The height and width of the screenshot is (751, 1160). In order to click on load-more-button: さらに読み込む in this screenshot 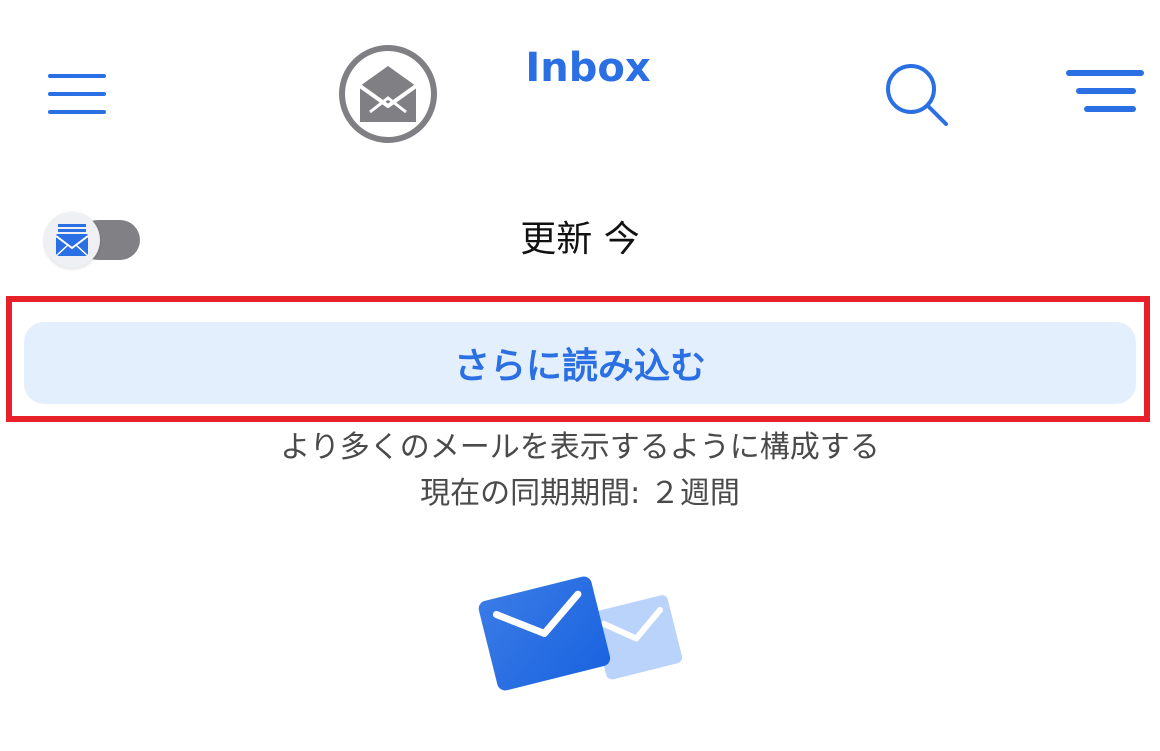, I will do `click(580, 363)`.